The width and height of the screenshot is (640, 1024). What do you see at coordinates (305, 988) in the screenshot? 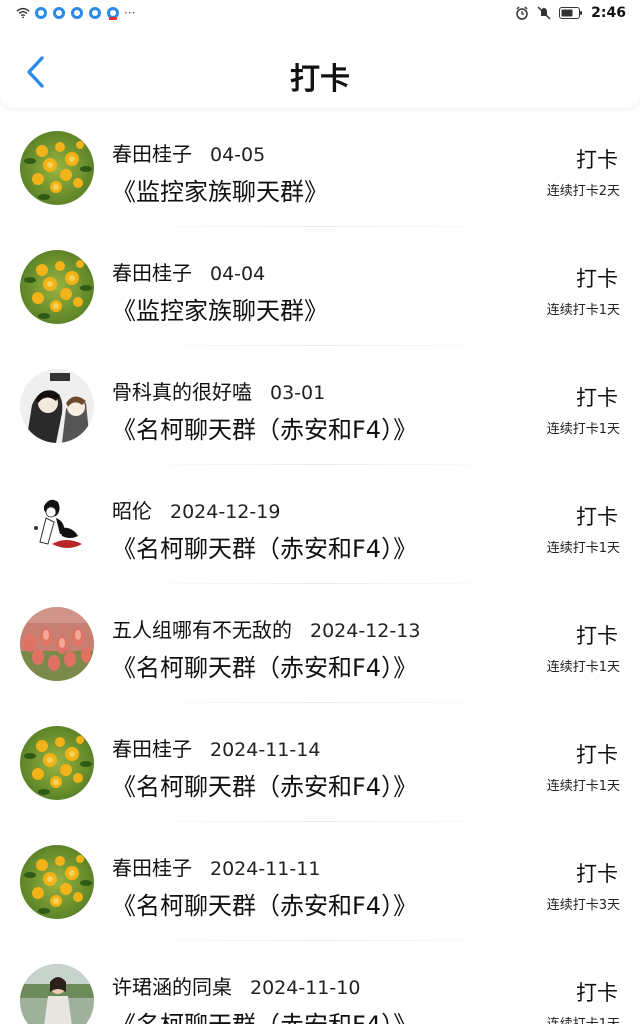
I see `checkin-date: 2024-11-10` at bounding box center [305, 988].